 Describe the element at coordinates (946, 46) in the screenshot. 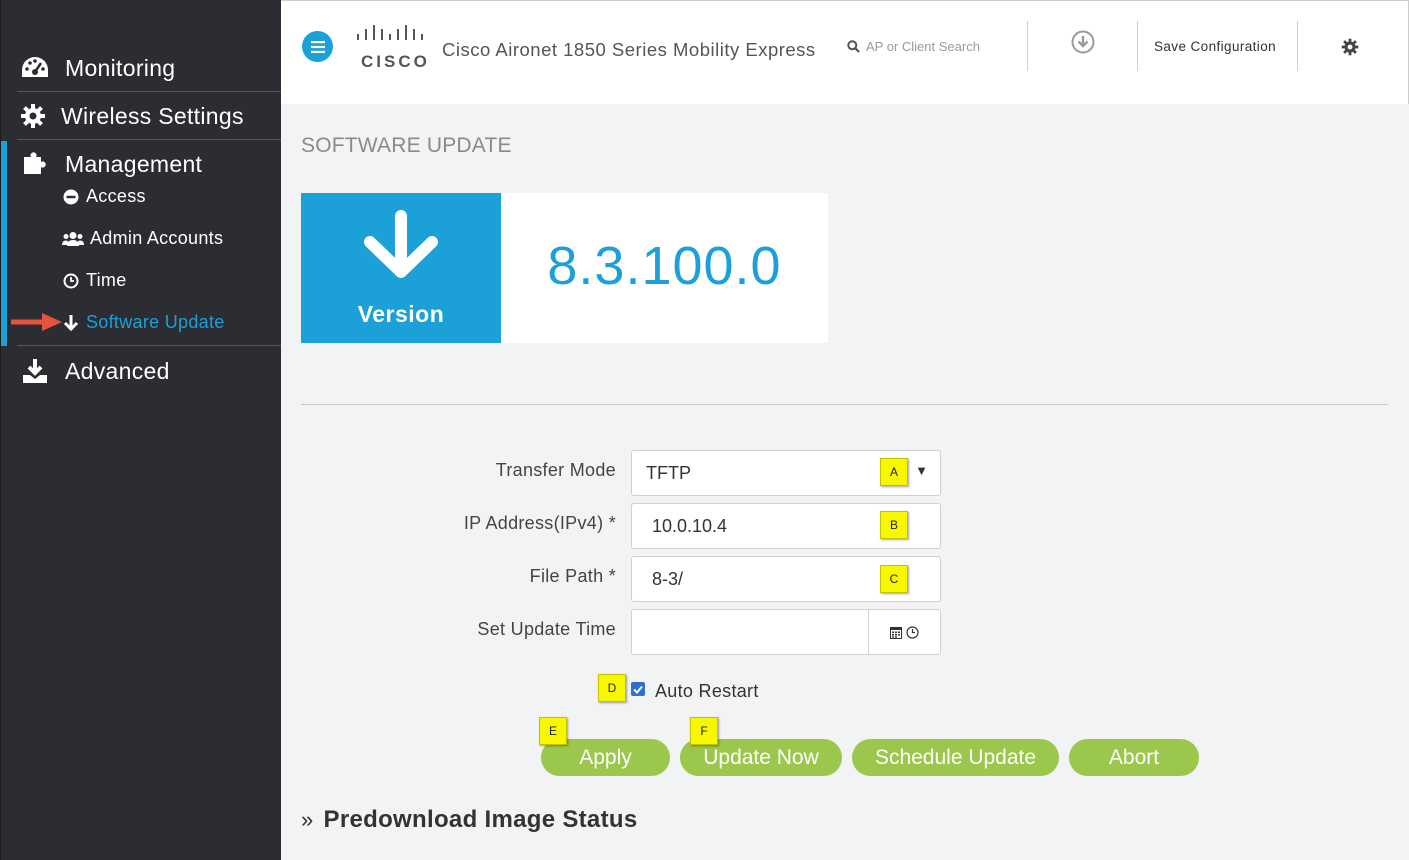

I see `search-input` at that location.